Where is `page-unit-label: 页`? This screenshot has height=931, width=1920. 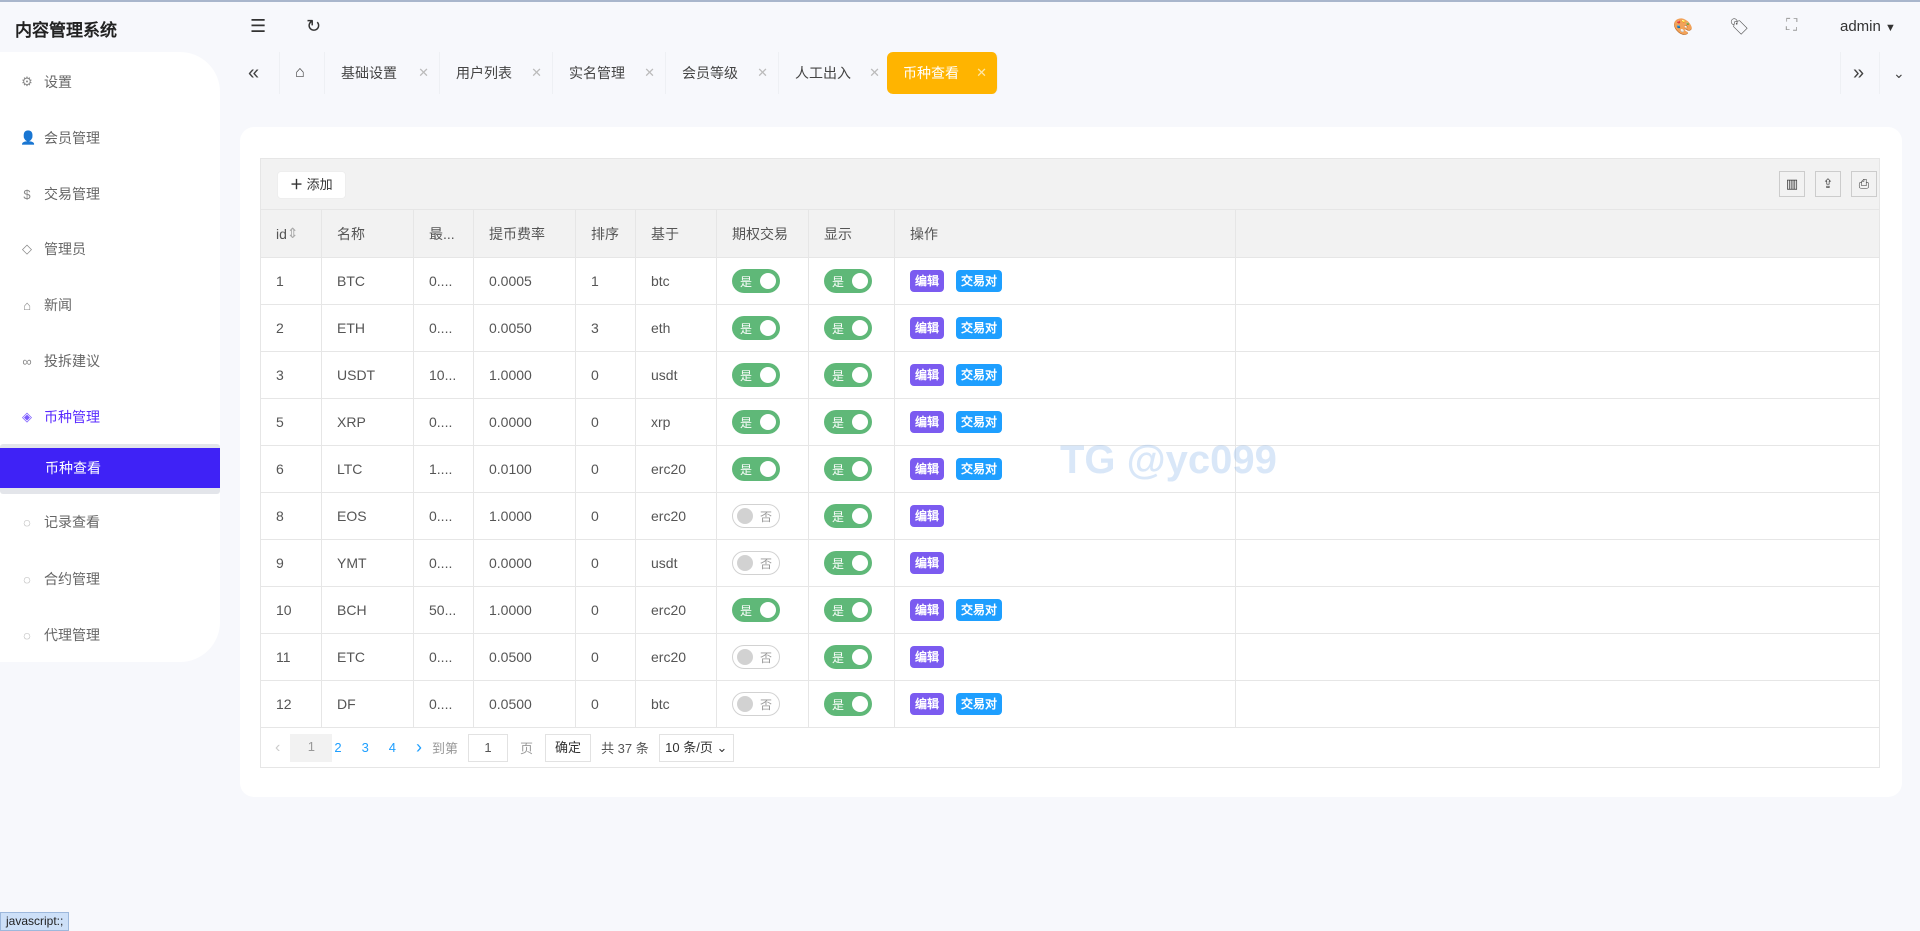
page-unit-label: 页 is located at coordinates (527, 748).